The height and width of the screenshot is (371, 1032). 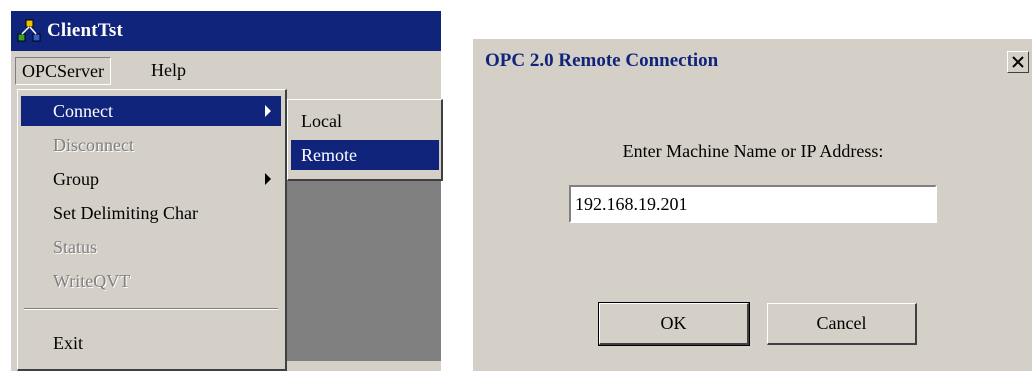 I want to click on menu-opcserver-label: OPCServer, so click(x=63, y=71).